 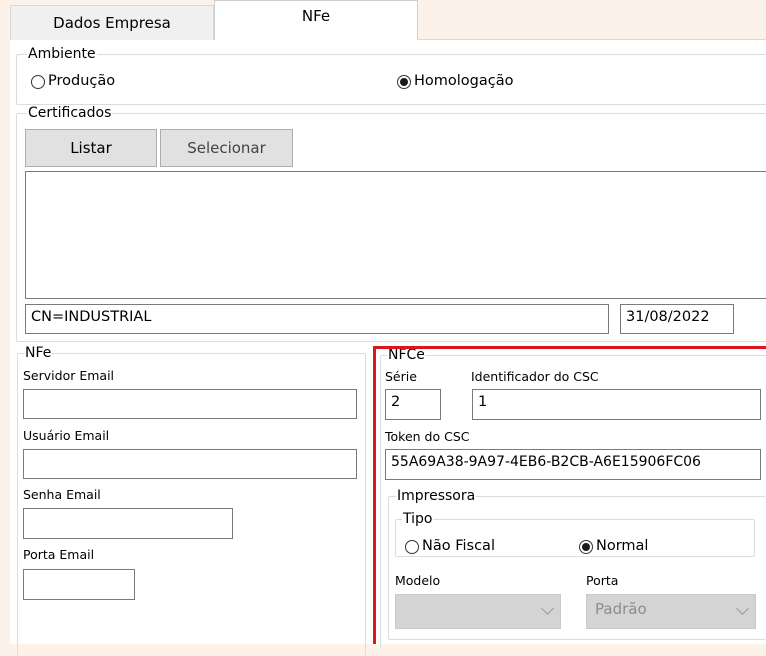 I want to click on servidor-email-label: Servidor Email, so click(x=69, y=375).